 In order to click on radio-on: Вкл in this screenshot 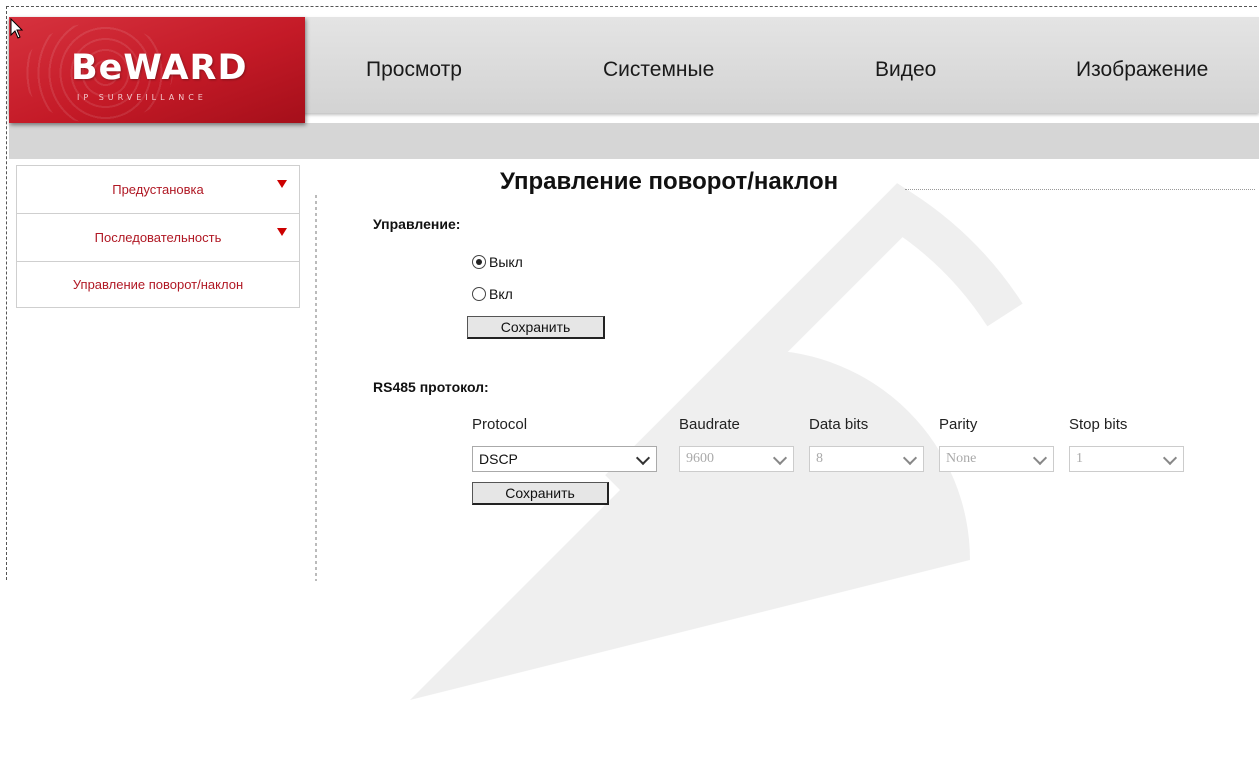, I will do `click(492, 294)`.